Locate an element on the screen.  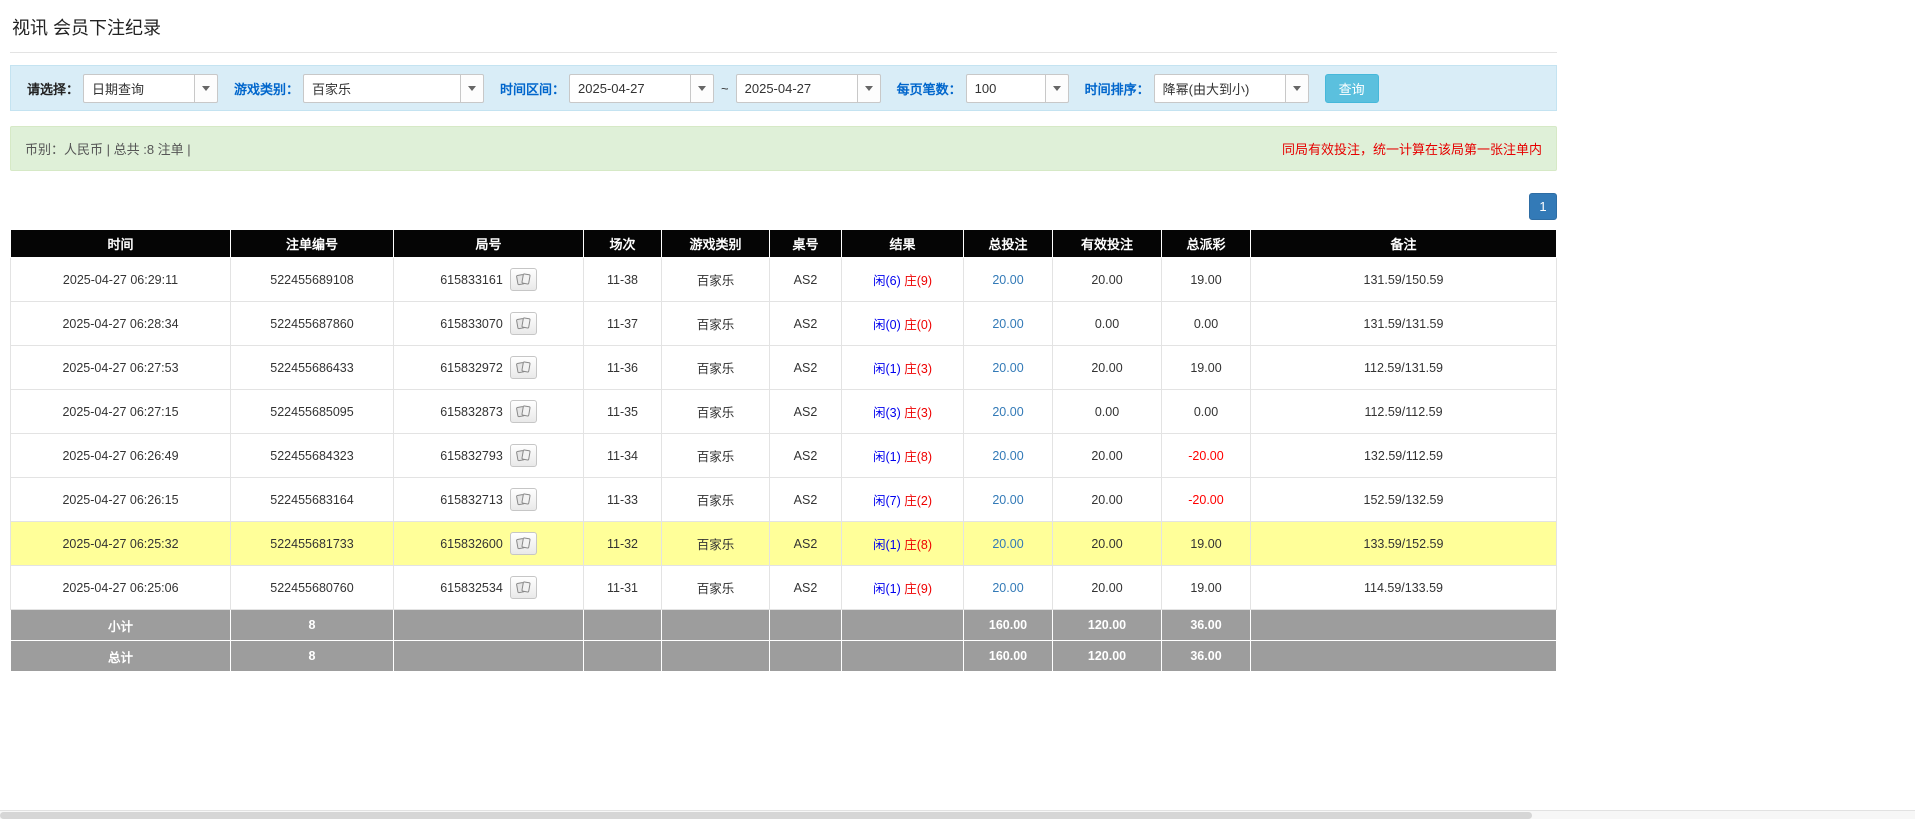
round-cell: 615832972 is located at coordinates (488, 367).